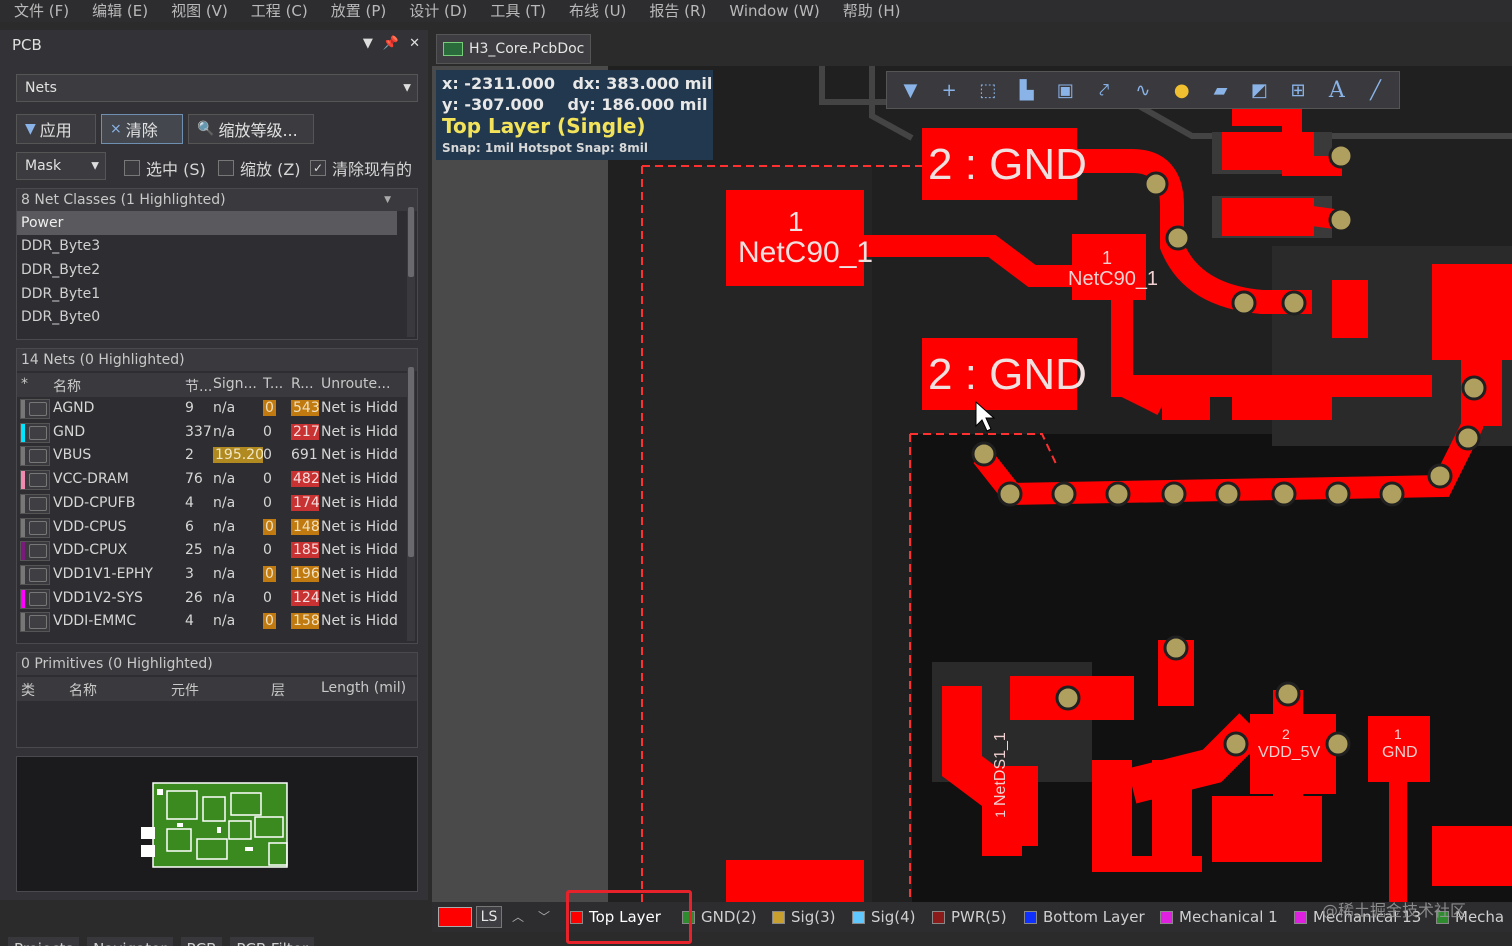 The height and width of the screenshot is (946, 1512). Describe the element at coordinates (883, 917) in the screenshot. I see `layer-tab: Sig(4)` at that location.